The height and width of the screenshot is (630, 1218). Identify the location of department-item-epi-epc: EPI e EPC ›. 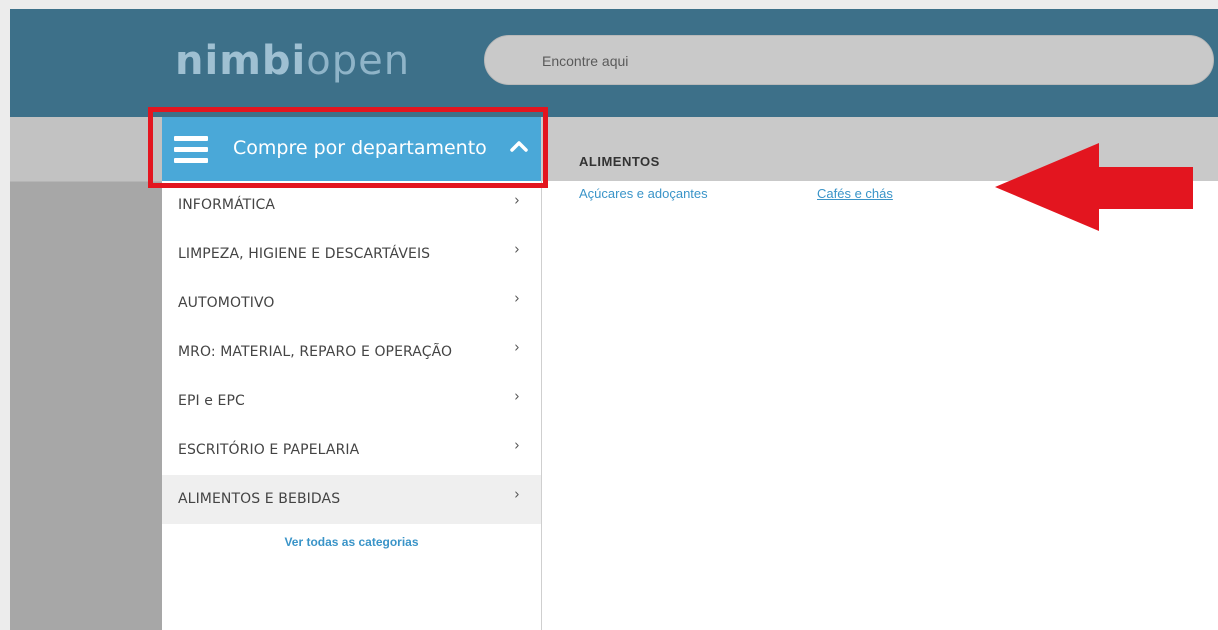
(351, 401).